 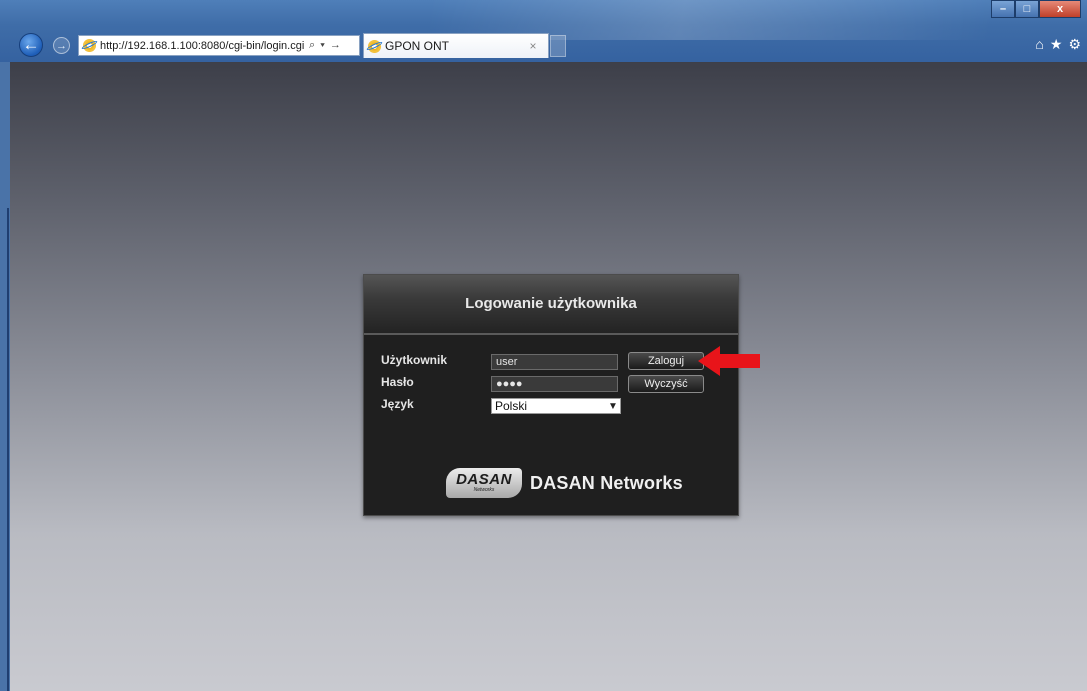 What do you see at coordinates (554, 362) in the screenshot?
I see `user-input` at bounding box center [554, 362].